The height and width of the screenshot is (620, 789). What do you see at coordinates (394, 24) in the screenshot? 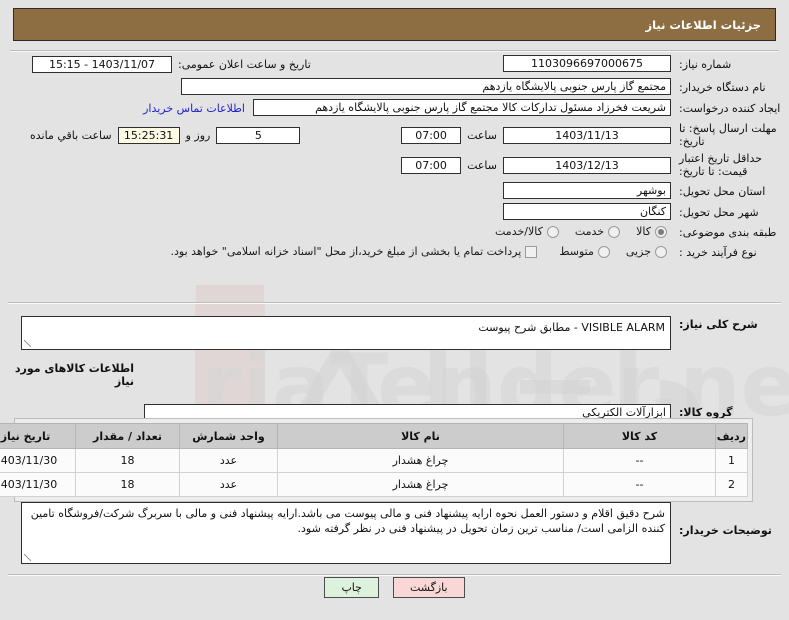
I see `page-header: جزئیات اطلاعات نیاز` at bounding box center [394, 24].